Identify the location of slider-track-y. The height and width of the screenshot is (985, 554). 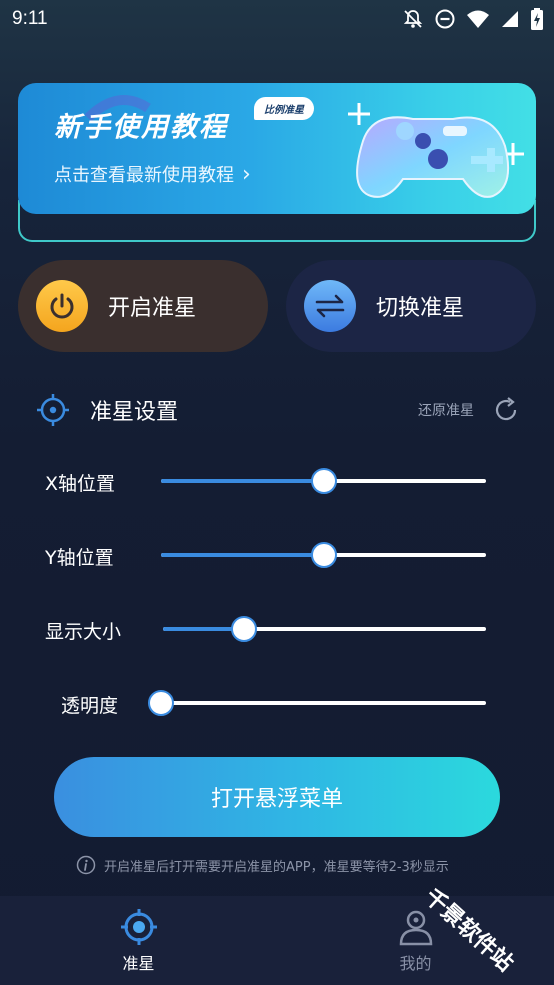
(323, 555).